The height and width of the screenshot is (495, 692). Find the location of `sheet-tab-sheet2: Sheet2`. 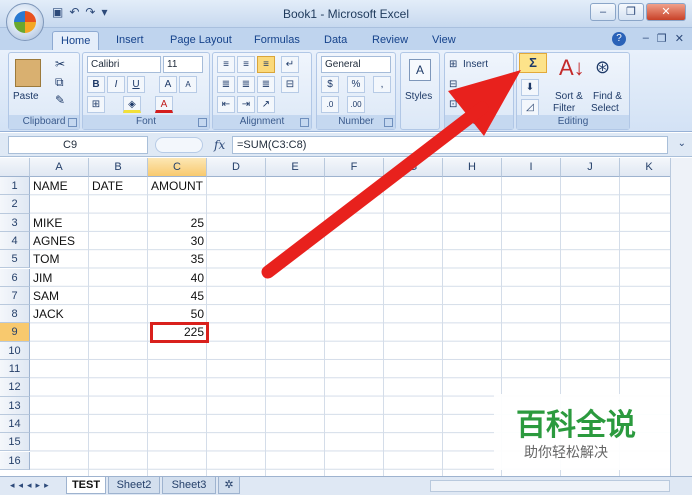

sheet-tab-sheet2: Sheet2 is located at coordinates (134, 485).